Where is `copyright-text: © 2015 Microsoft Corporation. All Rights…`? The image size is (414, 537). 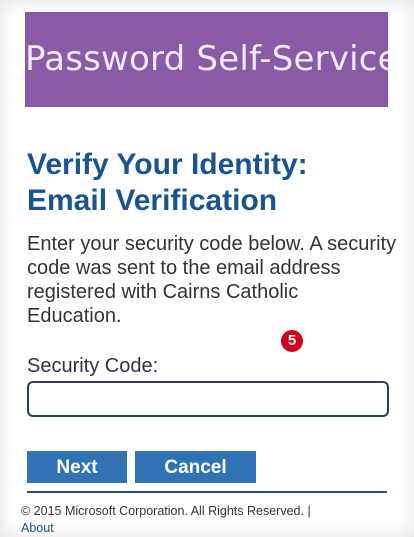 copyright-text: © 2015 Microsoft Corporation. All Rights… is located at coordinates (162, 511).